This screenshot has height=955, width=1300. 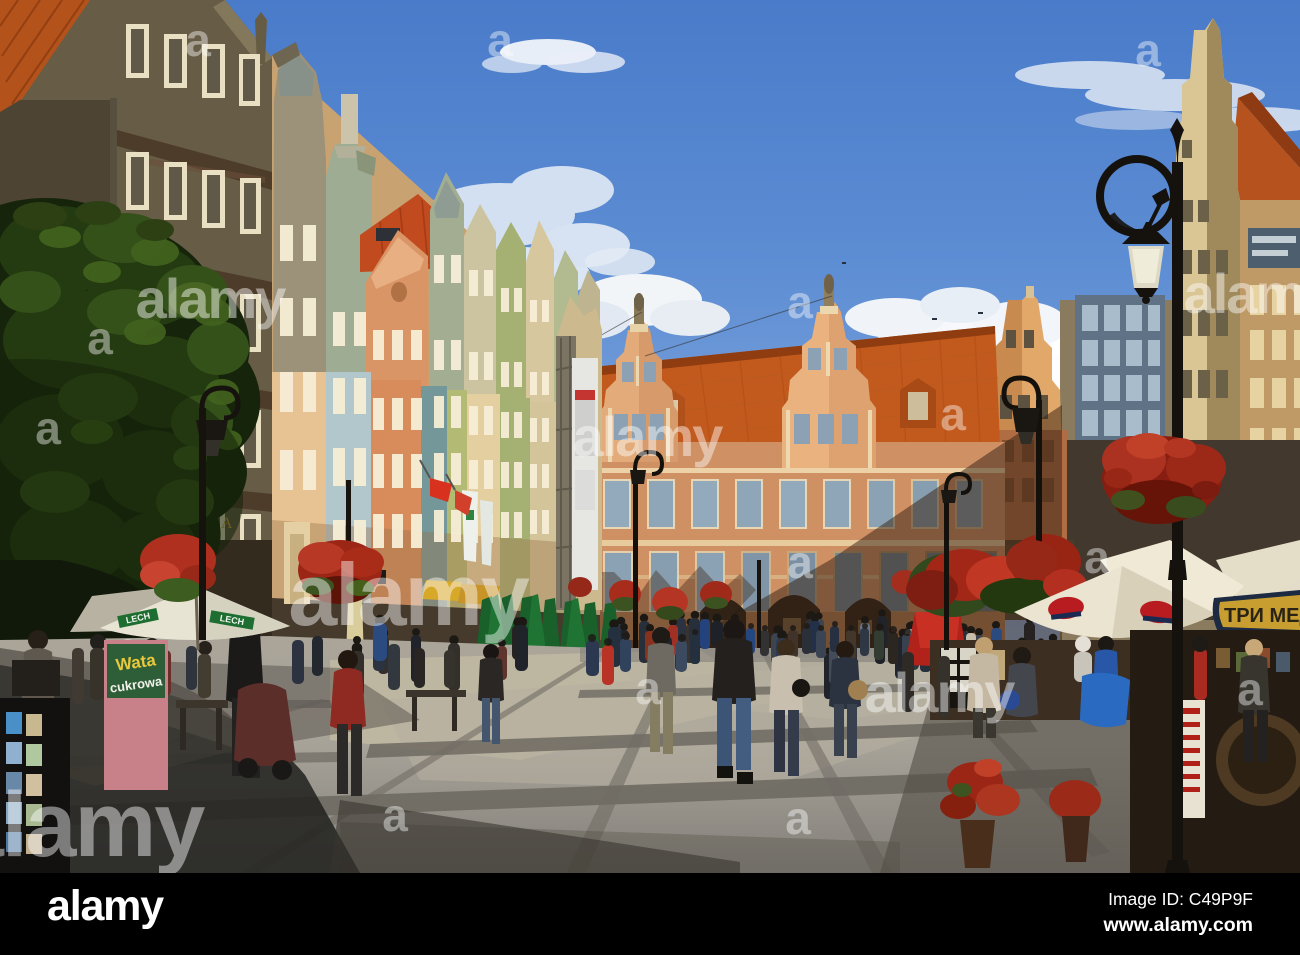 I want to click on svg-text: www.alamy.com, so click(x=1177, y=925).